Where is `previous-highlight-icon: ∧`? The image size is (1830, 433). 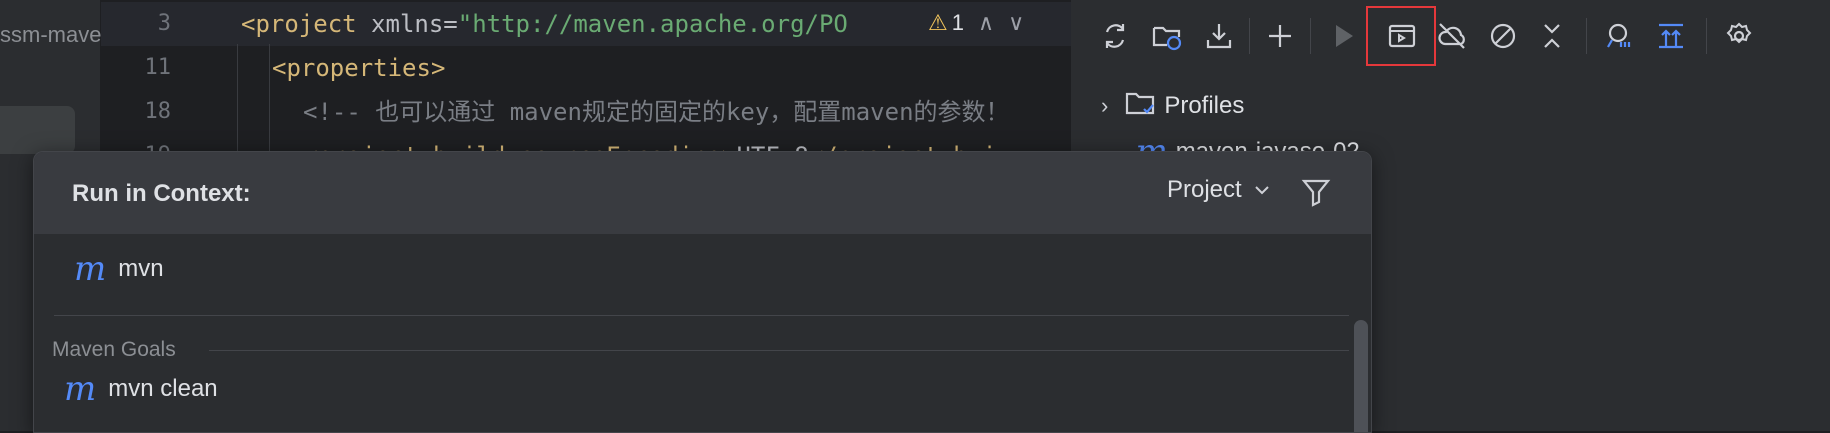 previous-highlight-icon: ∧ is located at coordinates (986, 22).